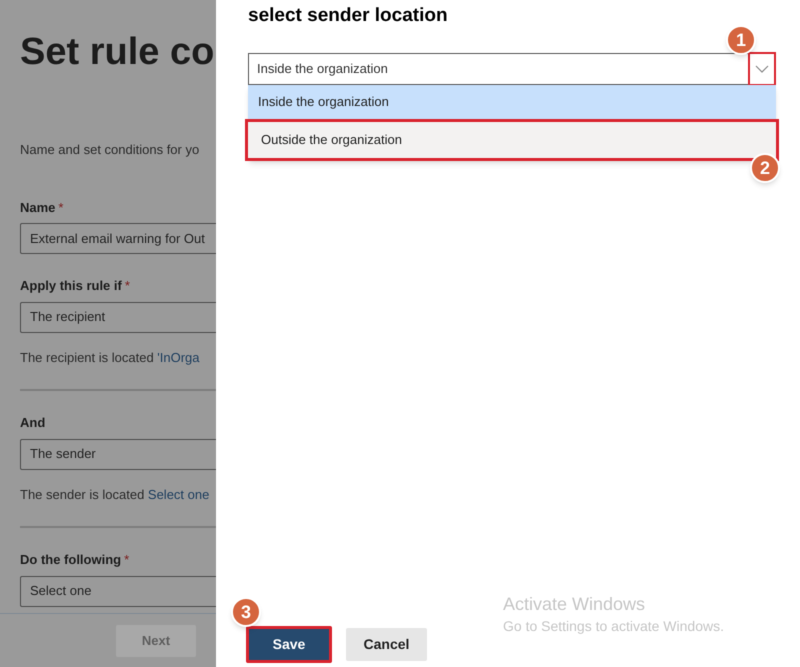  I want to click on page-title: Set rule co, so click(118, 52).